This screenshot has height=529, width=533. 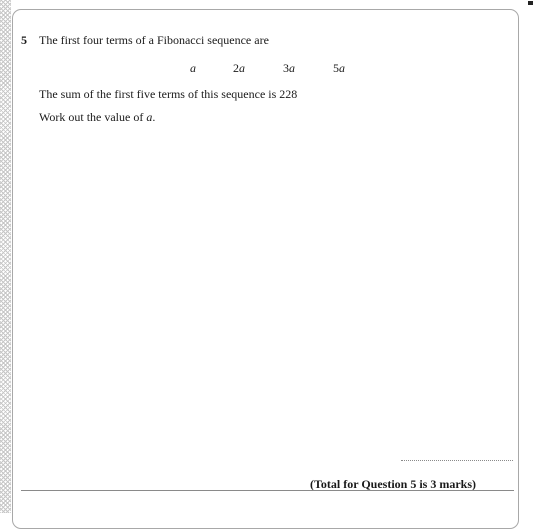 What do you see at coordinates (193, 68) in the screenshot?
I see `sequence-term-1: a` at bounding box center [193, 68].